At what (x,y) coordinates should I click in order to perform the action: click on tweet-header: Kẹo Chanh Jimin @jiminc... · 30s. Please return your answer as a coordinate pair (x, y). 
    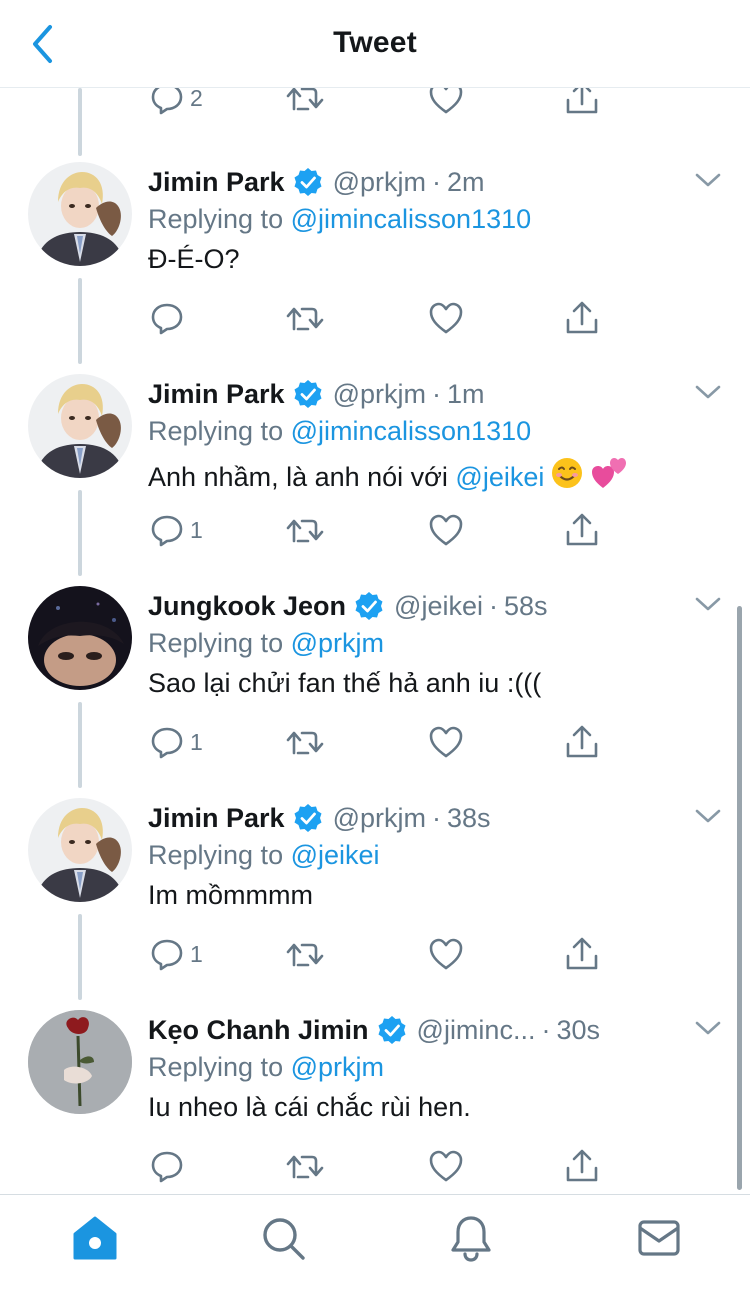
    Looking at the image, I should click on (418, 1030).